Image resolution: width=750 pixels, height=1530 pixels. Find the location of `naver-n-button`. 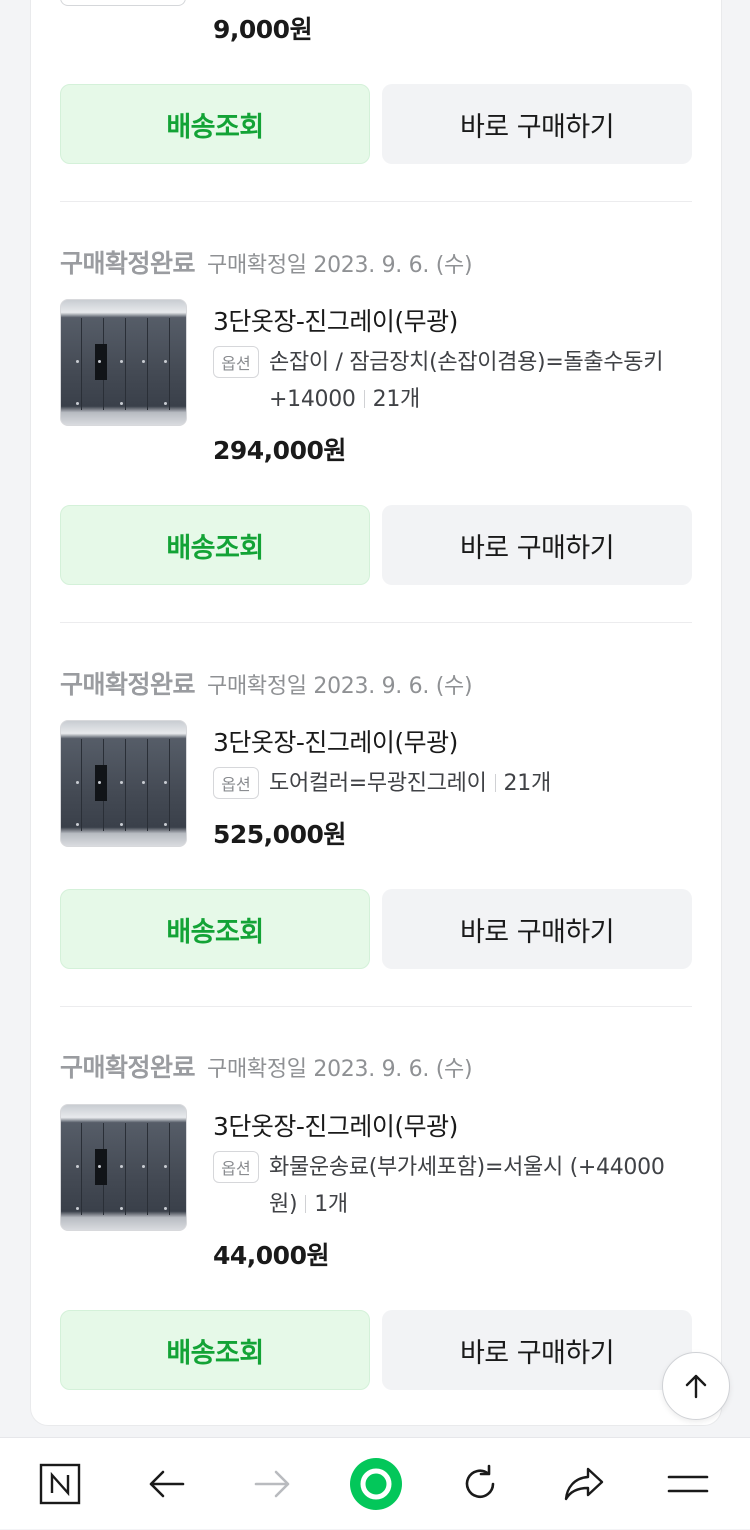

naver-n-button is located at coordinates (60, 1484).